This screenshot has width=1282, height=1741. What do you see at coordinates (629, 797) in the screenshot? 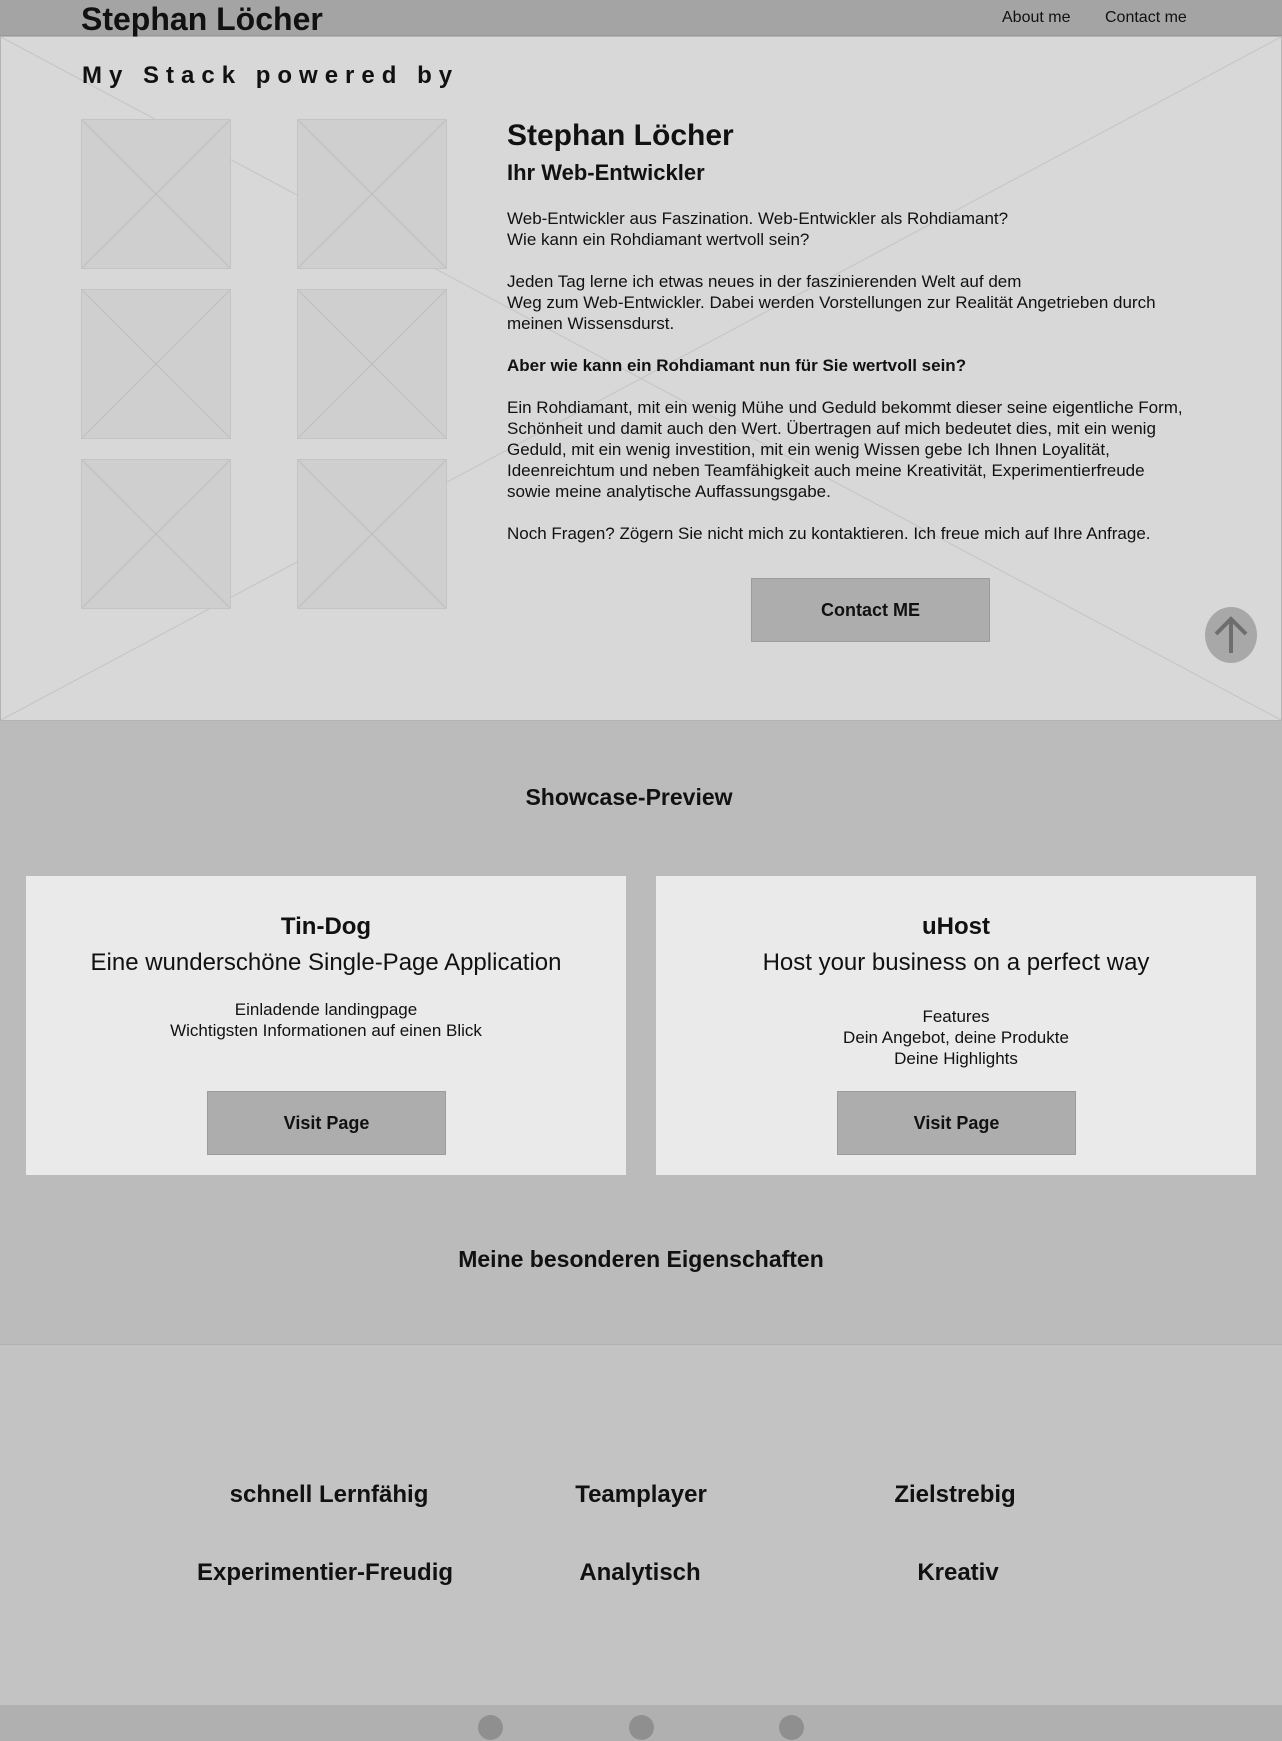
I see `showcase-title: Showcase-Preview` at bounding box center [629, 797].